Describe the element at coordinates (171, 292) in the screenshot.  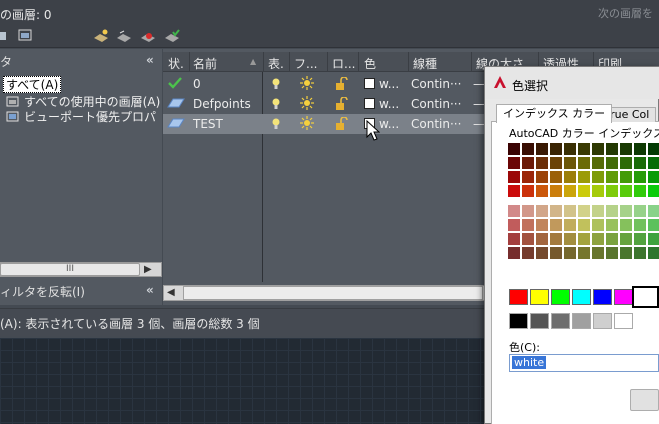
I see `scroll-left-arrow-icon: ◀` at that location.